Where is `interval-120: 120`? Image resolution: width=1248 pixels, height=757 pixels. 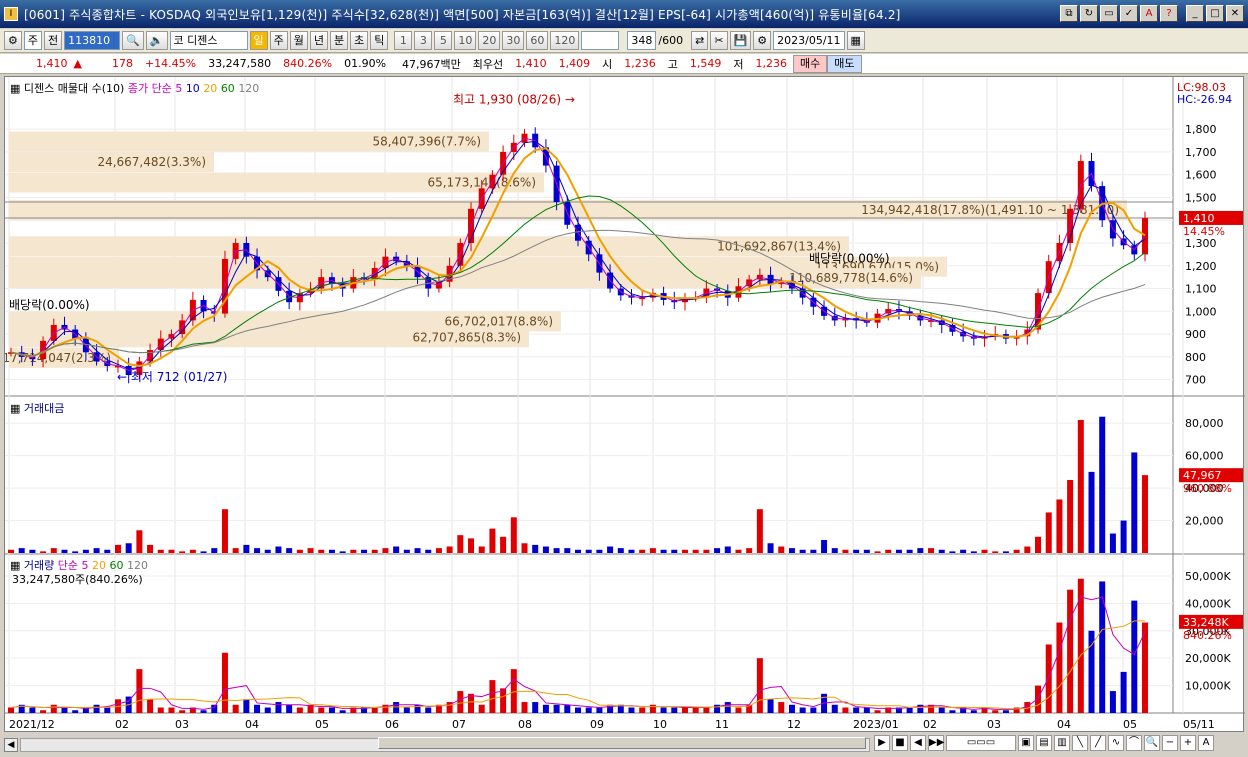 interval-120: 120 is located at coordinates (565, 40).